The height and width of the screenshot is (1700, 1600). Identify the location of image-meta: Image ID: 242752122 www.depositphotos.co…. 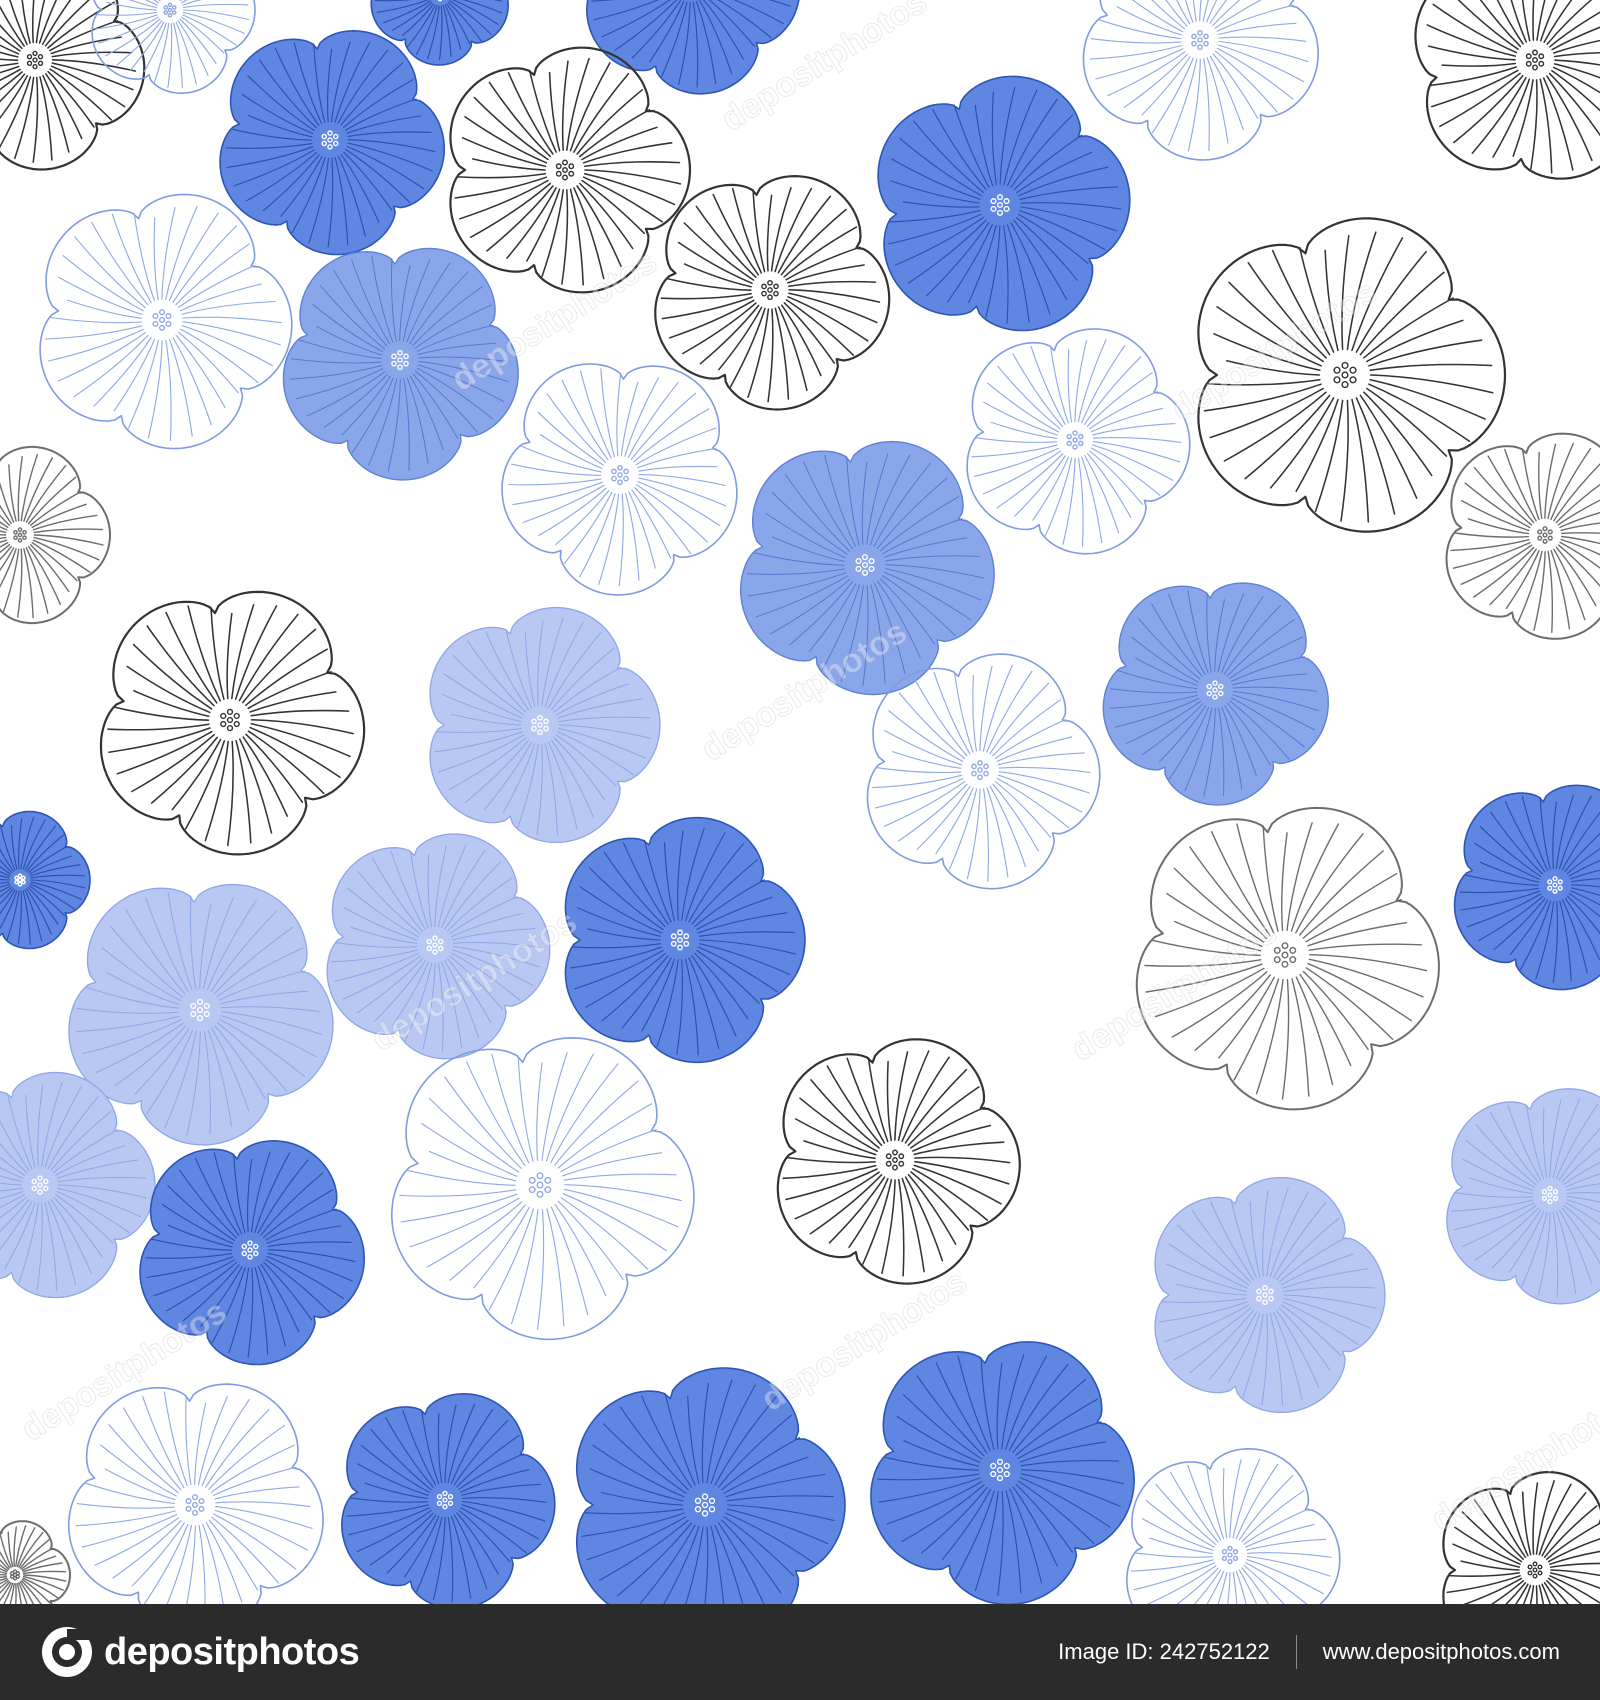
(1309, 1652).